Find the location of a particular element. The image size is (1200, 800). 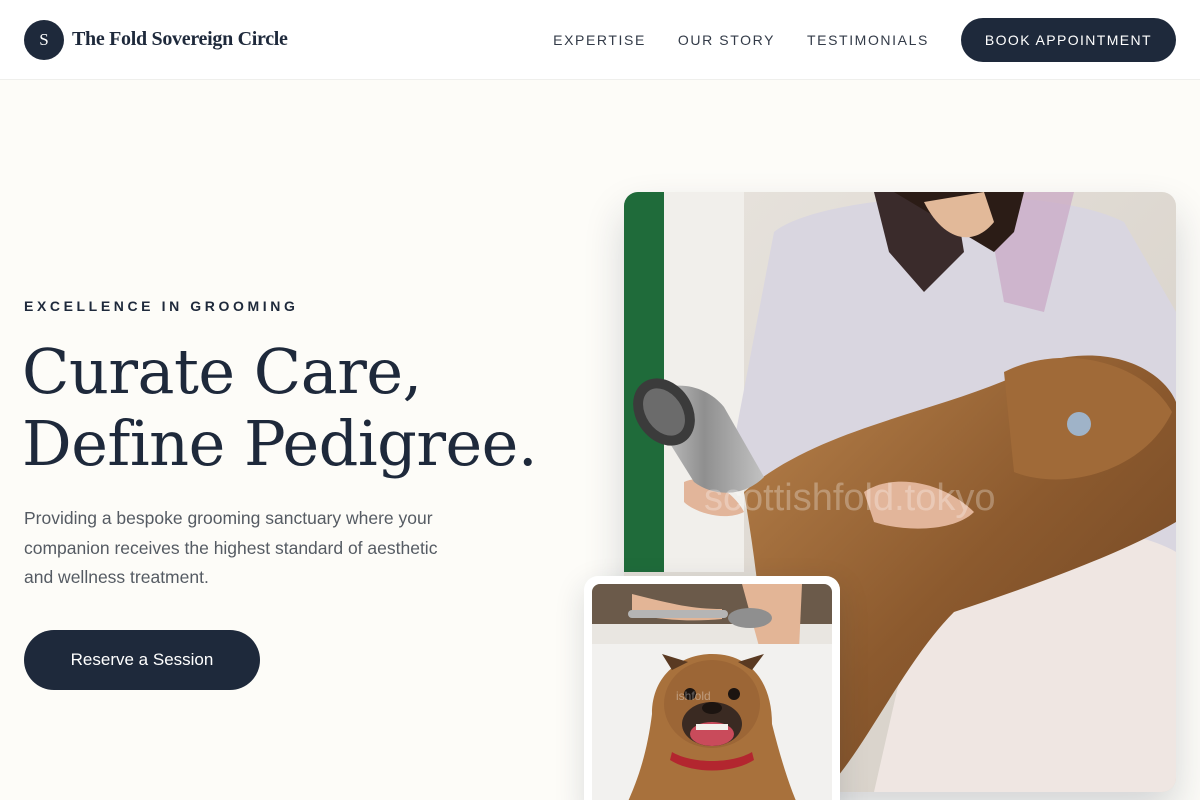

hero-eyebrow: EXCELLENCE IN GROOMING is located at coordinates (161, 306).